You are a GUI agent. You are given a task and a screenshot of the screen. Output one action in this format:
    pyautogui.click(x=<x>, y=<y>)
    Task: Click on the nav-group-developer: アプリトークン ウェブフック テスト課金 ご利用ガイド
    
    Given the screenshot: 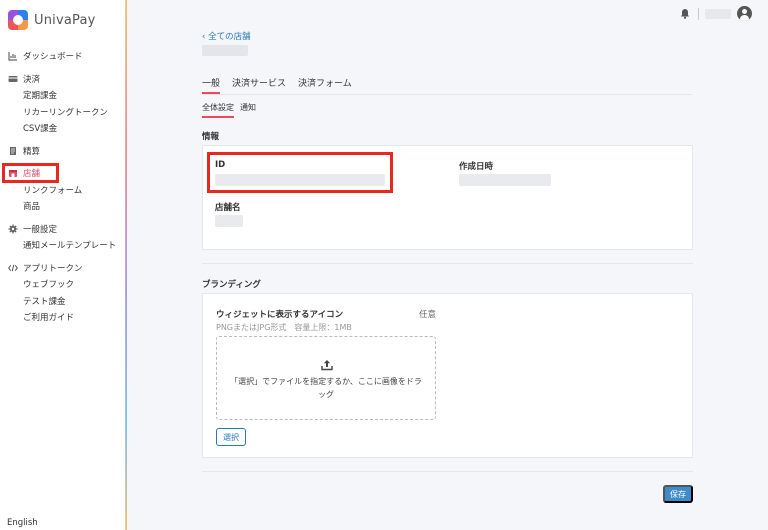 What is the action you would take?
    pyautogui.click(x=63, y=293)
    